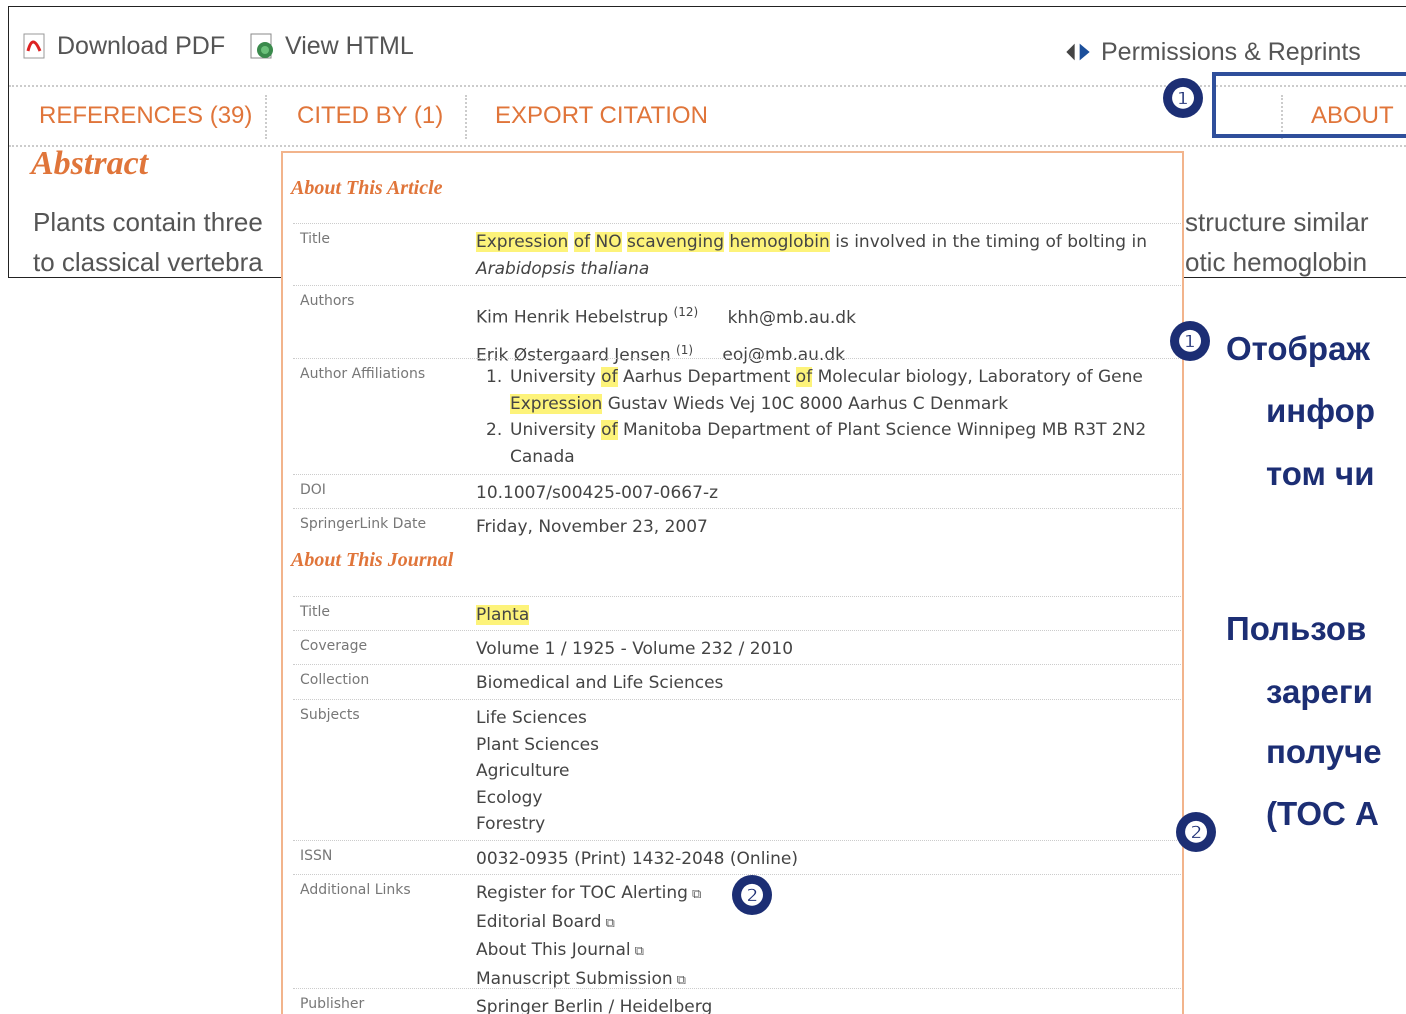 This screenshot has width=1406, height=1014. Describe the element at coordinates (141, 45) in the screenshot. I see `download-pdf-label: Download PDF` at that location.